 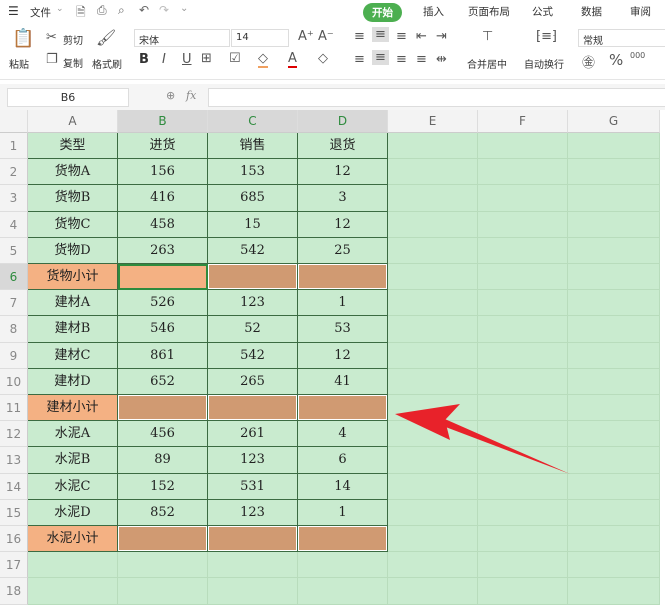 I want to click on table-cell, so click(x=163, y=277).